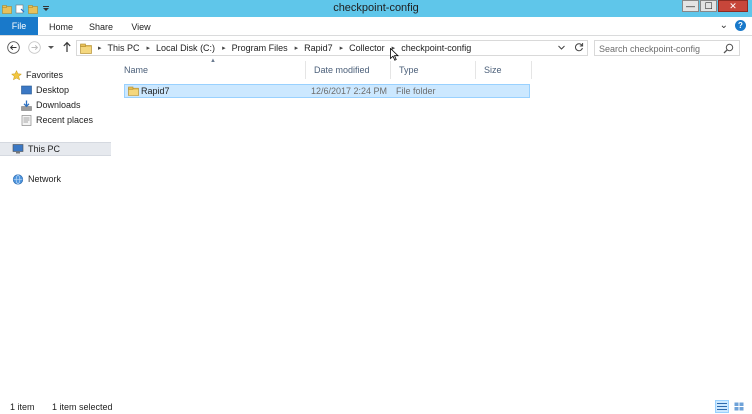  I want to click on title-bar: checkpoint-config — ☐ ✕, so click(376, 8).